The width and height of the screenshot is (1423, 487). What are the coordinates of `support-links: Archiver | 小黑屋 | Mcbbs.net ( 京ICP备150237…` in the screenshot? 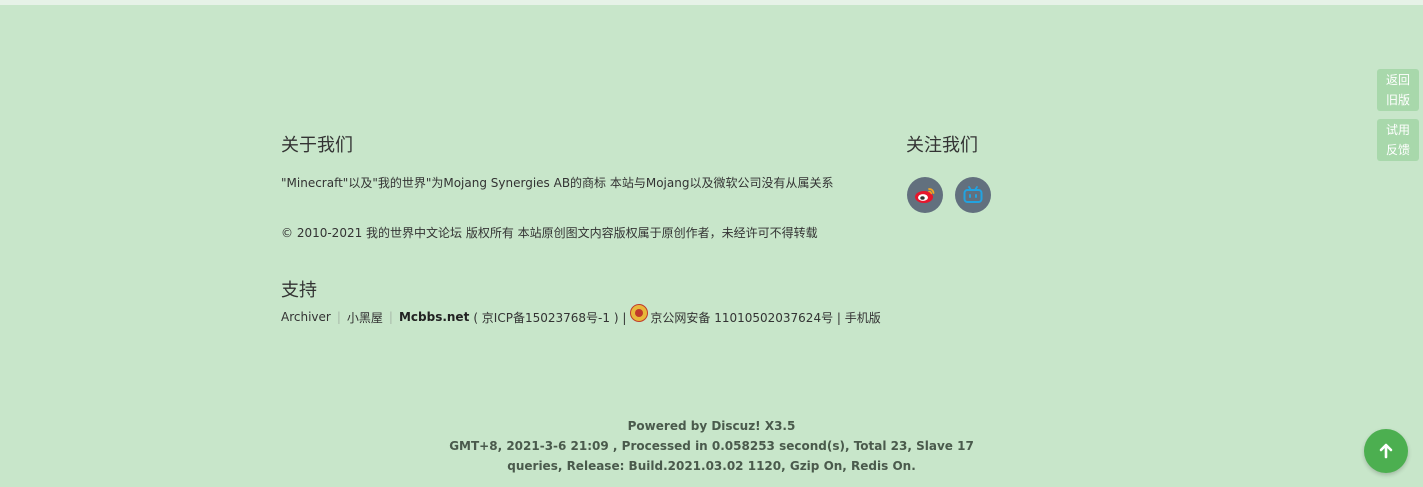 It's located at (581, 315).